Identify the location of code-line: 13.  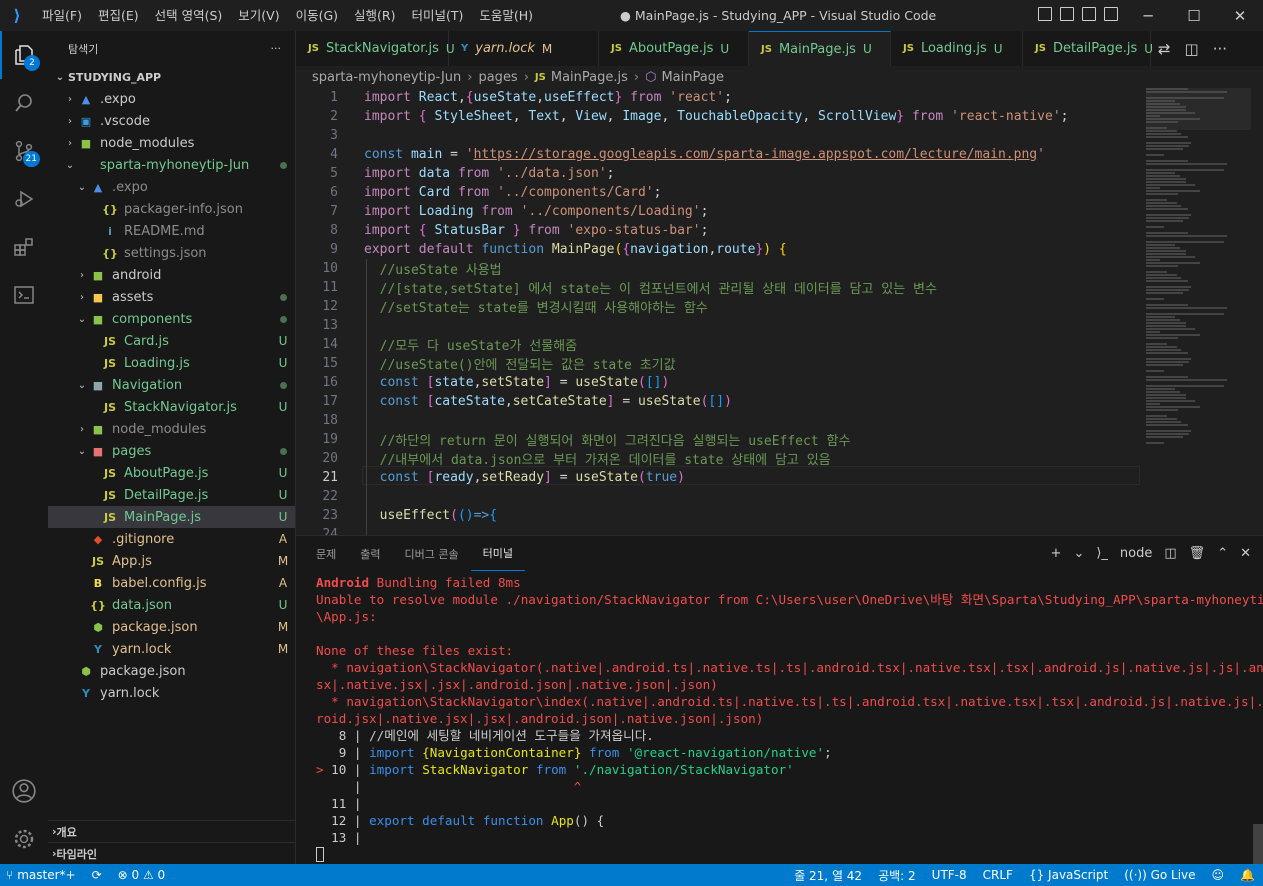
(721, 325).